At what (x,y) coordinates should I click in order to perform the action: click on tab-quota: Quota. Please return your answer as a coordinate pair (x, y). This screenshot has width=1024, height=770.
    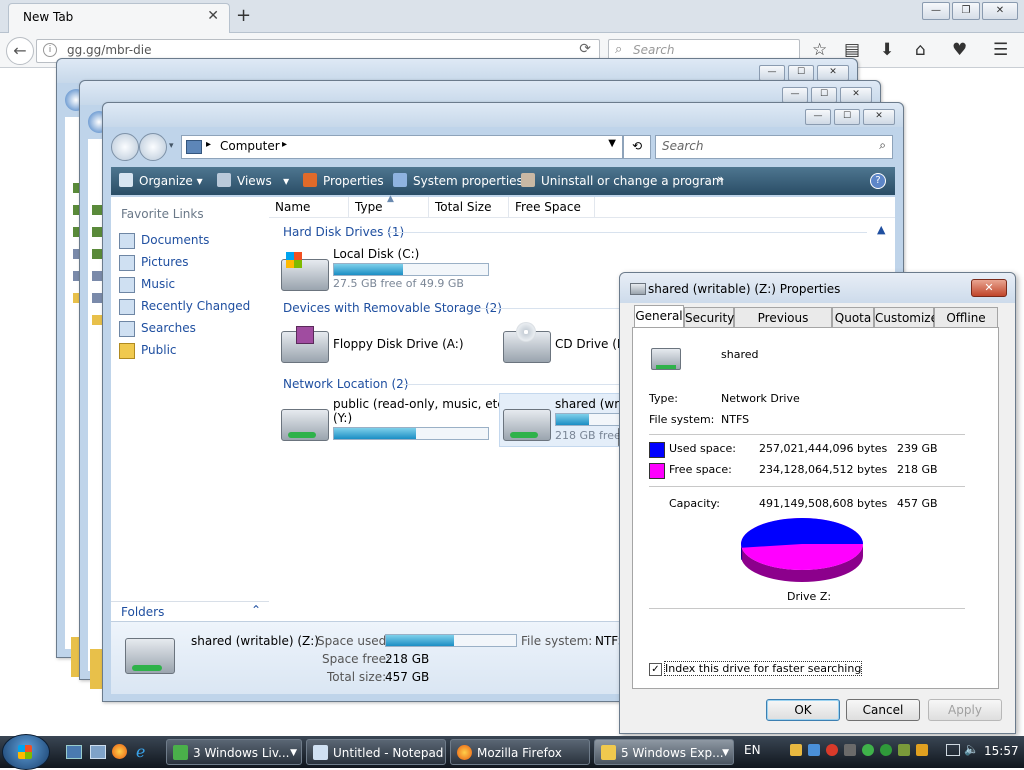
    Looking at the image, I should click on (853, 317).